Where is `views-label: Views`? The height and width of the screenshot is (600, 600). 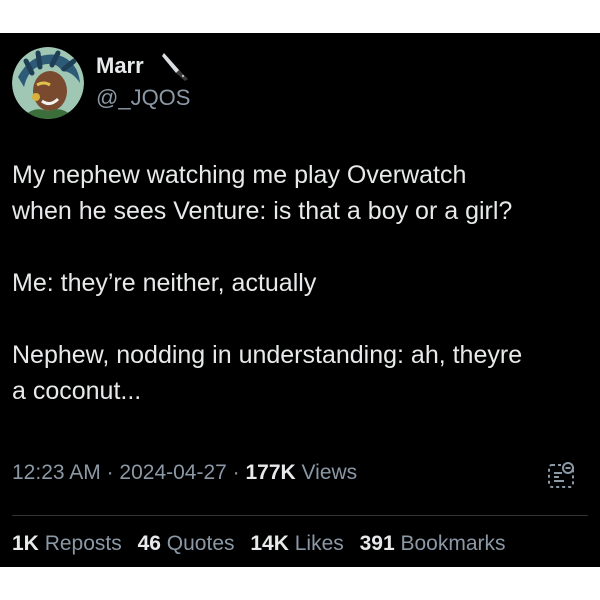
views-label: Views is located at coordinates (326, 472).